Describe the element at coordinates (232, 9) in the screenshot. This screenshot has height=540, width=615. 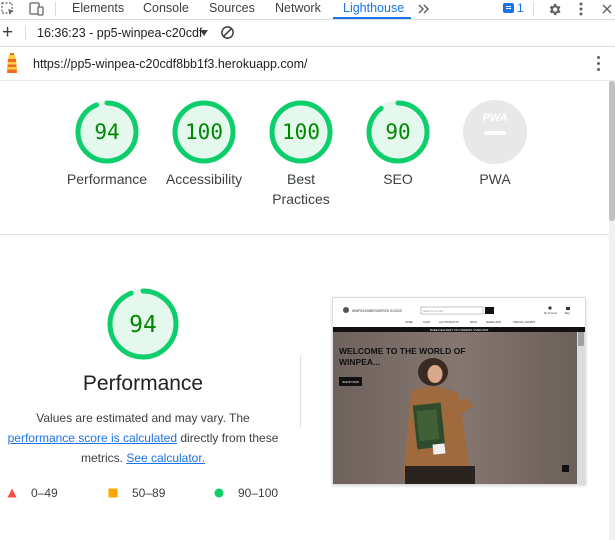
I see `tab-sources: Sources` at that location.